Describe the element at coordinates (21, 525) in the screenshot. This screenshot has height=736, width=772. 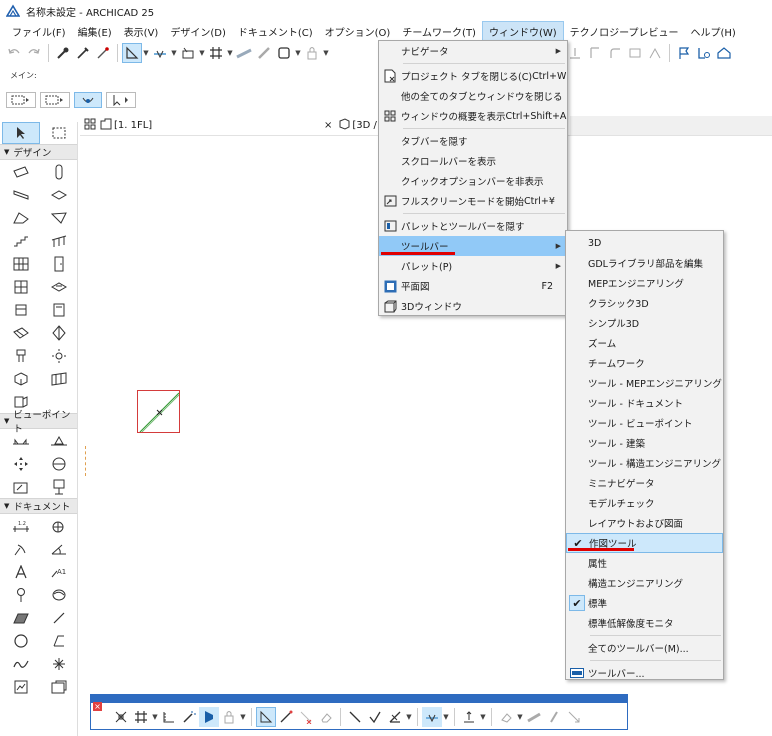
I see `dimension-tool-icon: 1.2` at that location.